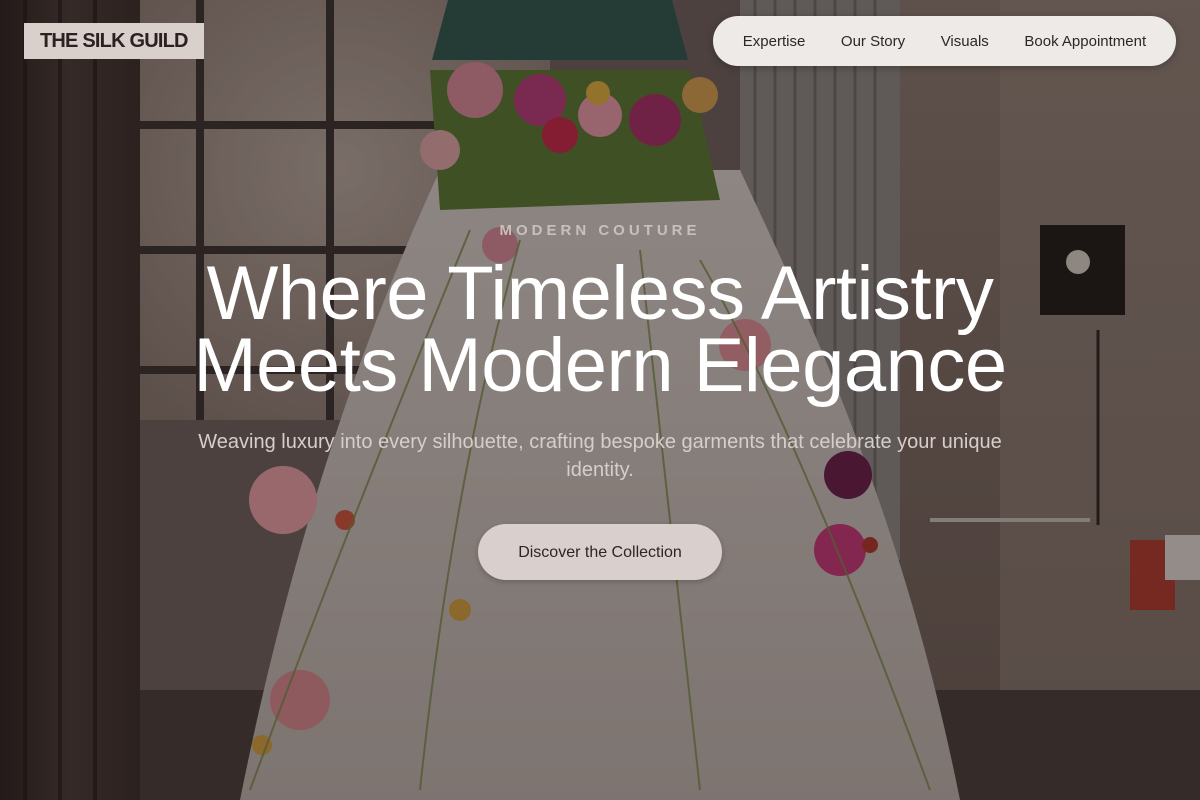 This screenshot has height=800, width=1200. Describe the element at coordinates (600, 365) in the screenshot. I see `hero-headline-line-2: Meets Modern Elegance` at that location.